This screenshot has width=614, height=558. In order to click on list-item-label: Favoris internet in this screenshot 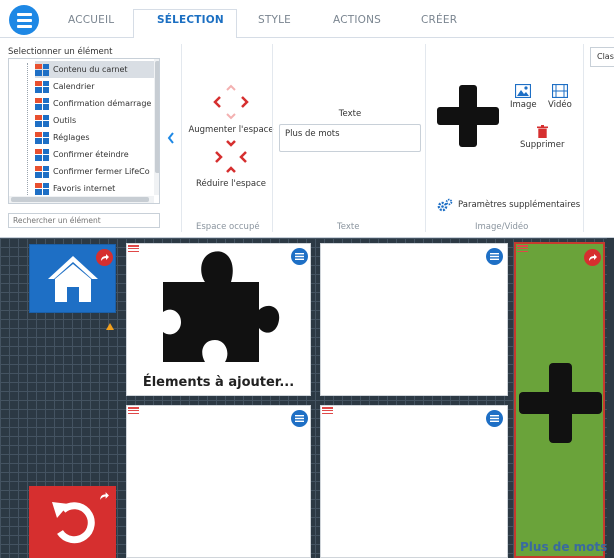, I will do `click(84, 188)`.